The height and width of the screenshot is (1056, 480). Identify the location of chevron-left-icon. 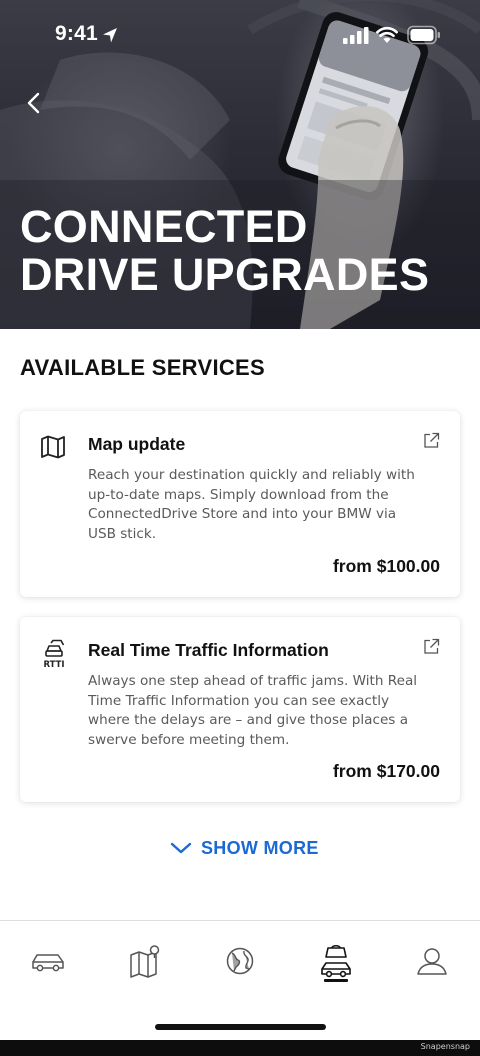
(33, 103).